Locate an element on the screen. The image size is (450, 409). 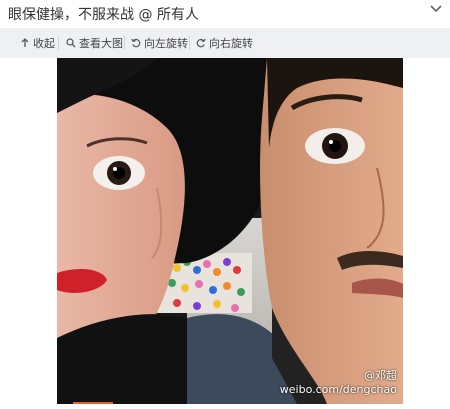
post-caption: 眼保健操，不服来战 is located at coordinates (71, 15).